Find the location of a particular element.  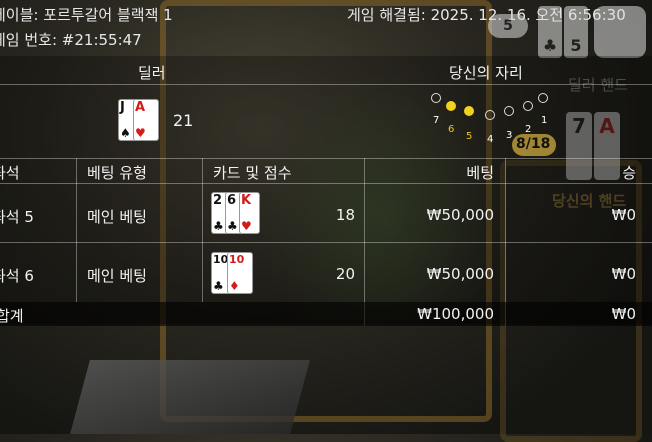

col-header-win: 승 is located at coordinates (629, 173).